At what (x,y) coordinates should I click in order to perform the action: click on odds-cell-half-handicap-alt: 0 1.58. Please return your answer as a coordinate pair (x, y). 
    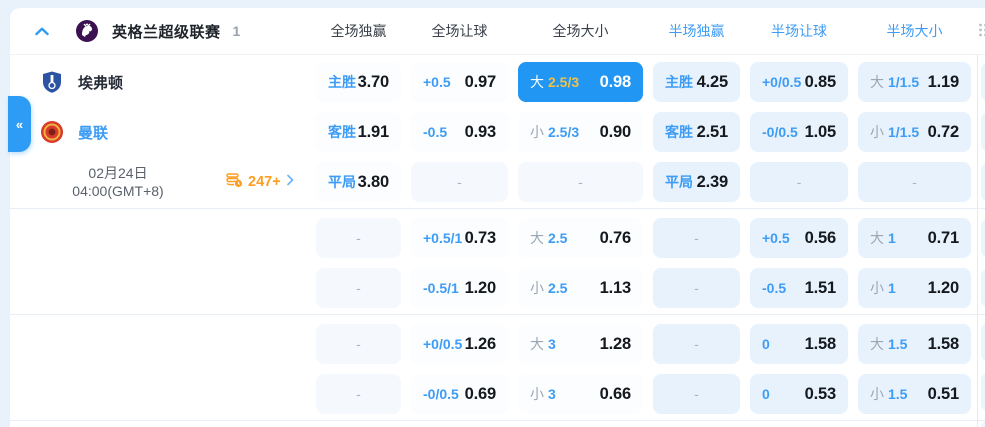
    Looking at the image, I should click on (799, 344).